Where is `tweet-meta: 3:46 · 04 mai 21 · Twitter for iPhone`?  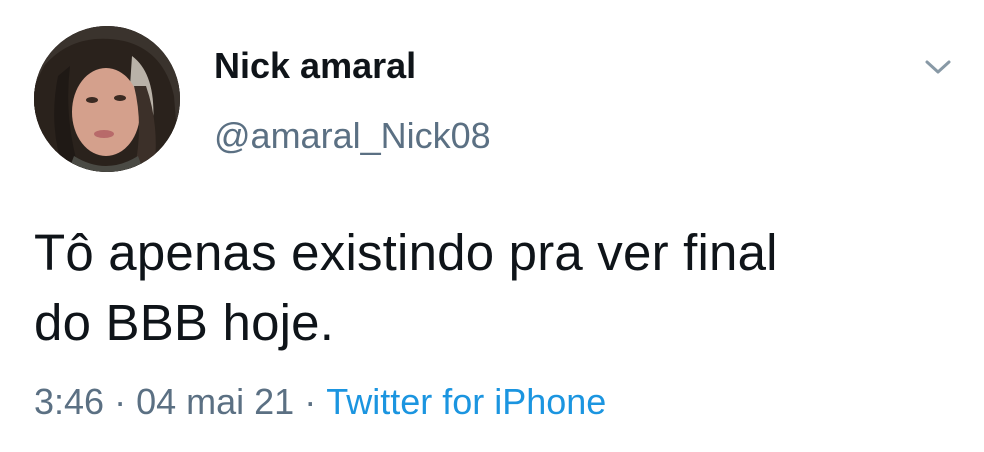 tweet-meta: 3:46 · 04 mai 21 · Twitter for iPhone is located at coordinates (320, 402).